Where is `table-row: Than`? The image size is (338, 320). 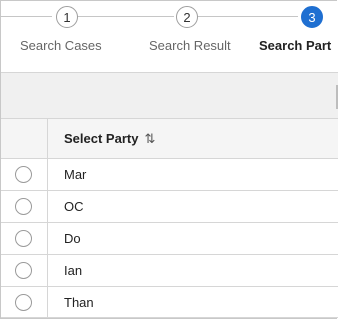
table-row: Than is located at coordinates (169, 302).